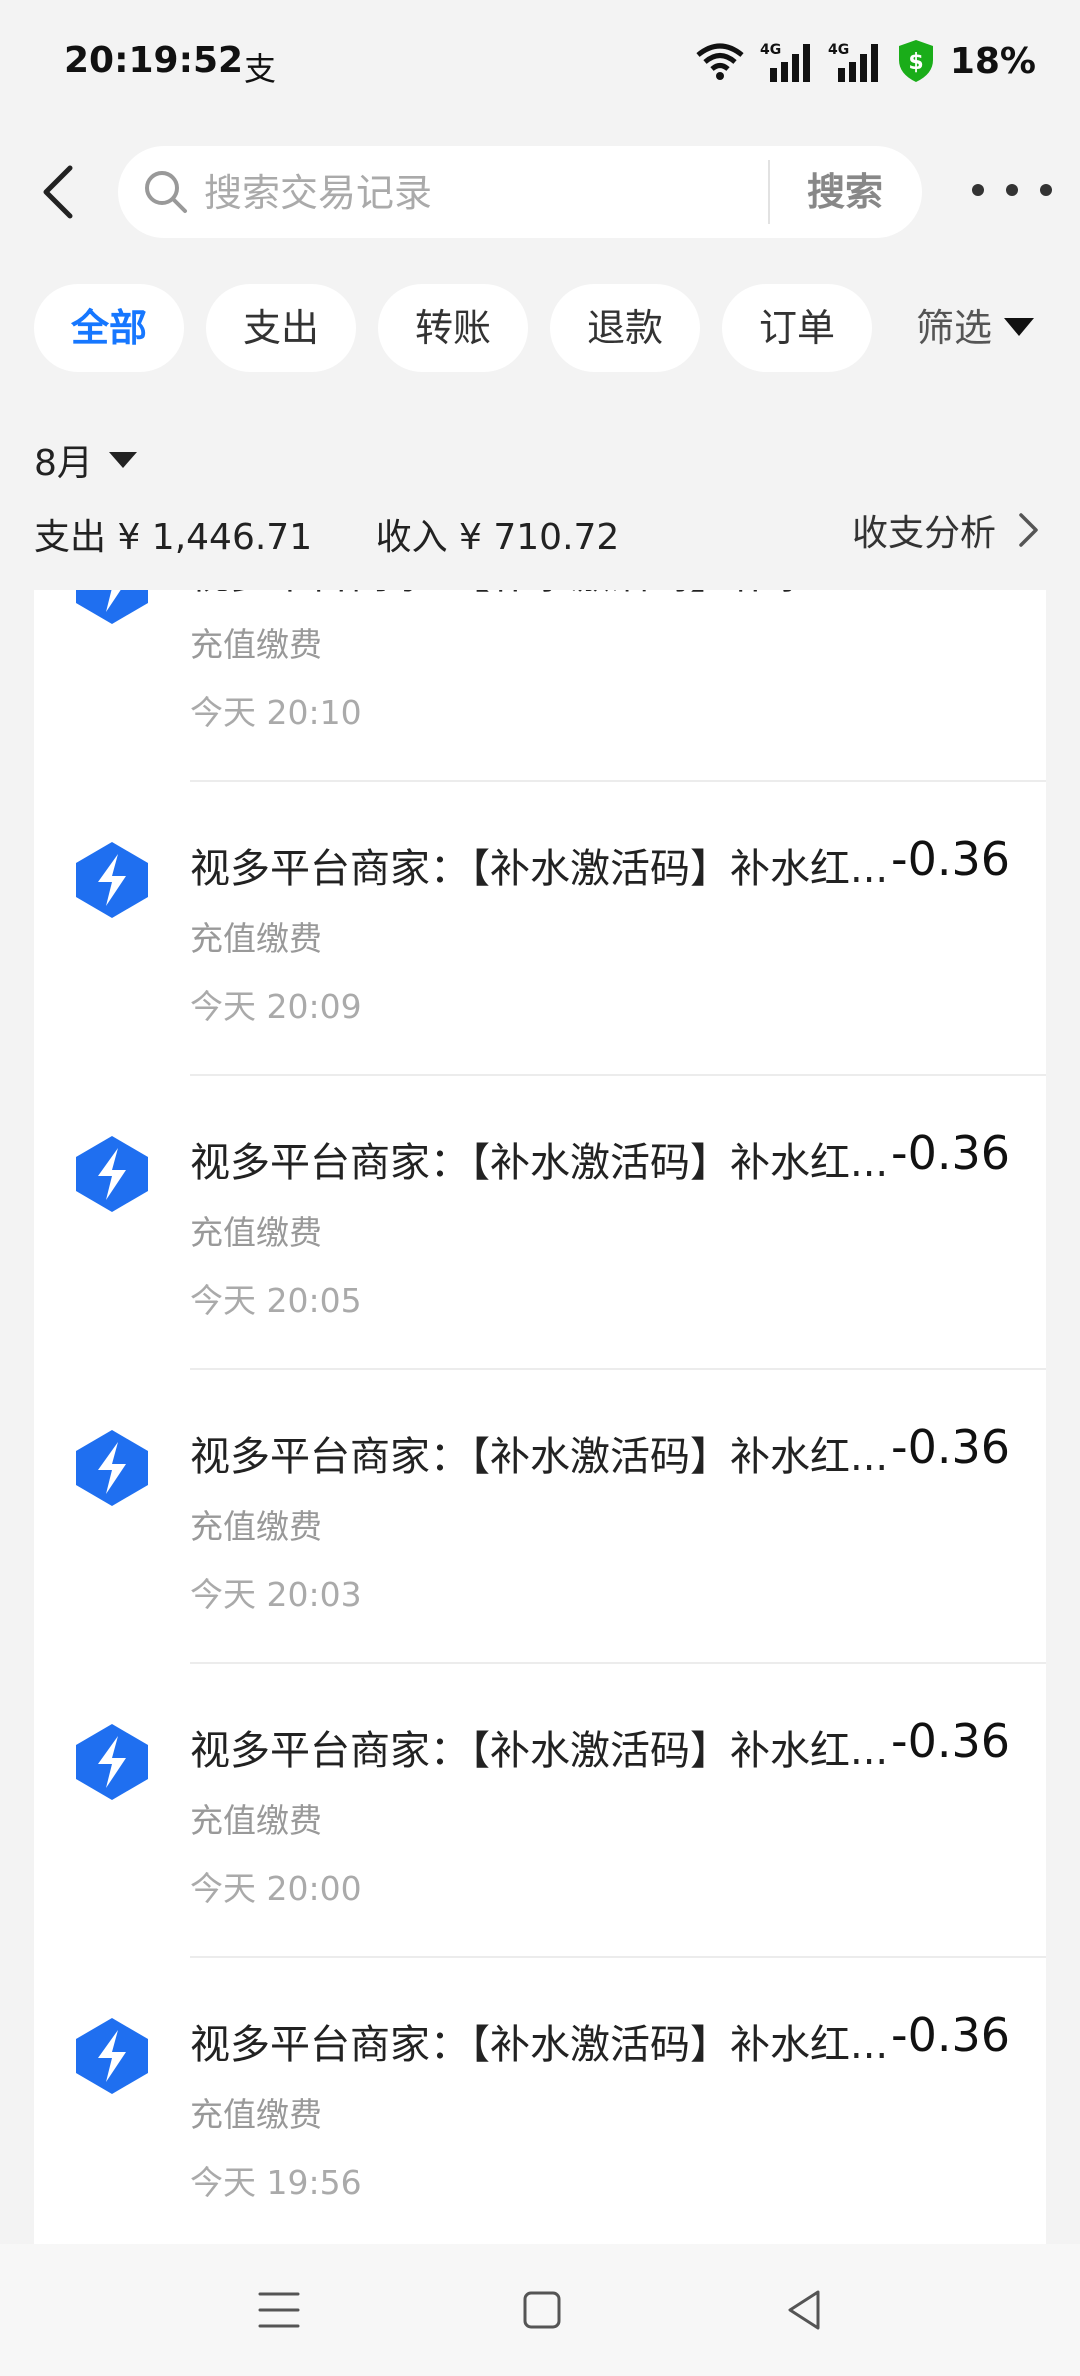  What do you see at coordinates (276, 1006) in the screenshot?
I see `transaction-time: 今天 20:09` at bounding box center [276, 1006].